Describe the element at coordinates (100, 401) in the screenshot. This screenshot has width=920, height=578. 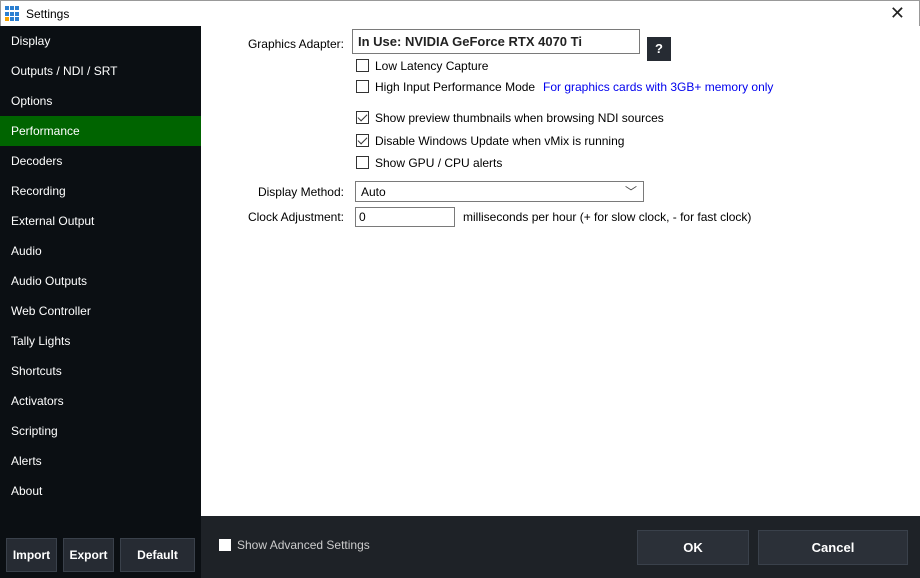
I see `sidebar-item-activators: Activators` at that location.